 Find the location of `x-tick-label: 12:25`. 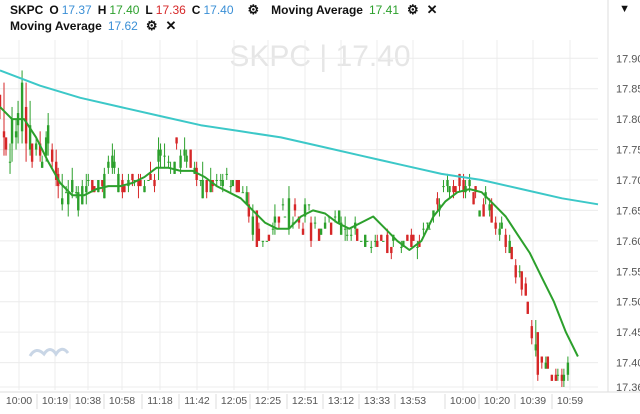

x-tick-label: 12:25 is located at coordinates (268, 401).